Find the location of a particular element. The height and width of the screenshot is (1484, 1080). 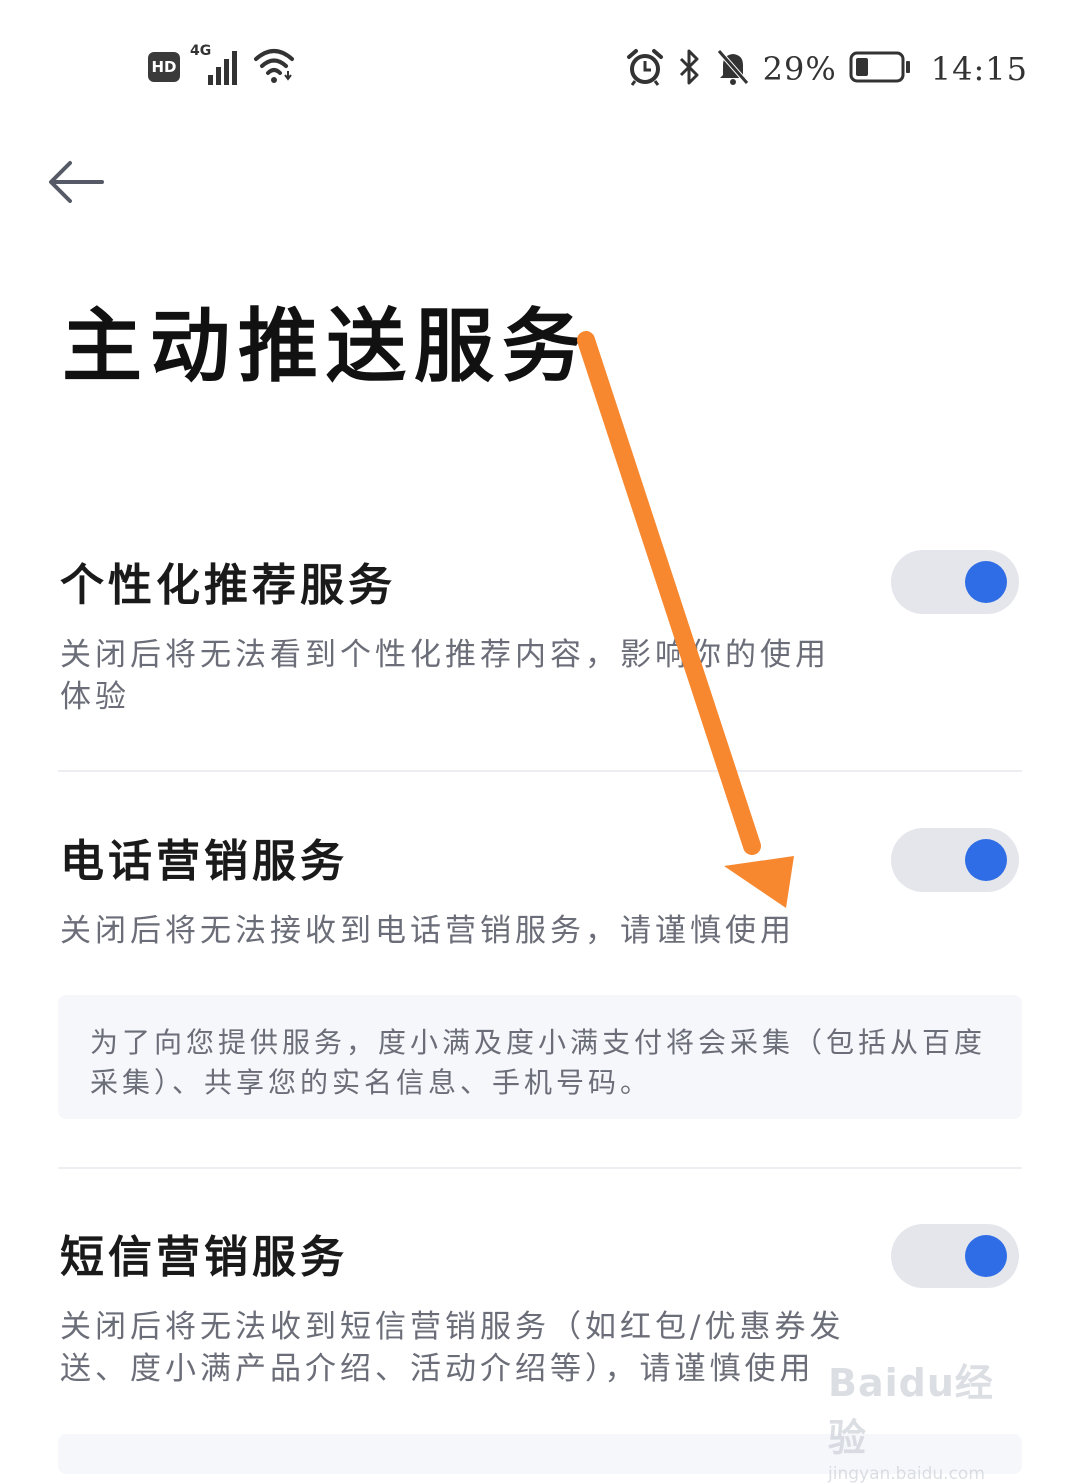

battery-icon is located at coordinates (881, 69).